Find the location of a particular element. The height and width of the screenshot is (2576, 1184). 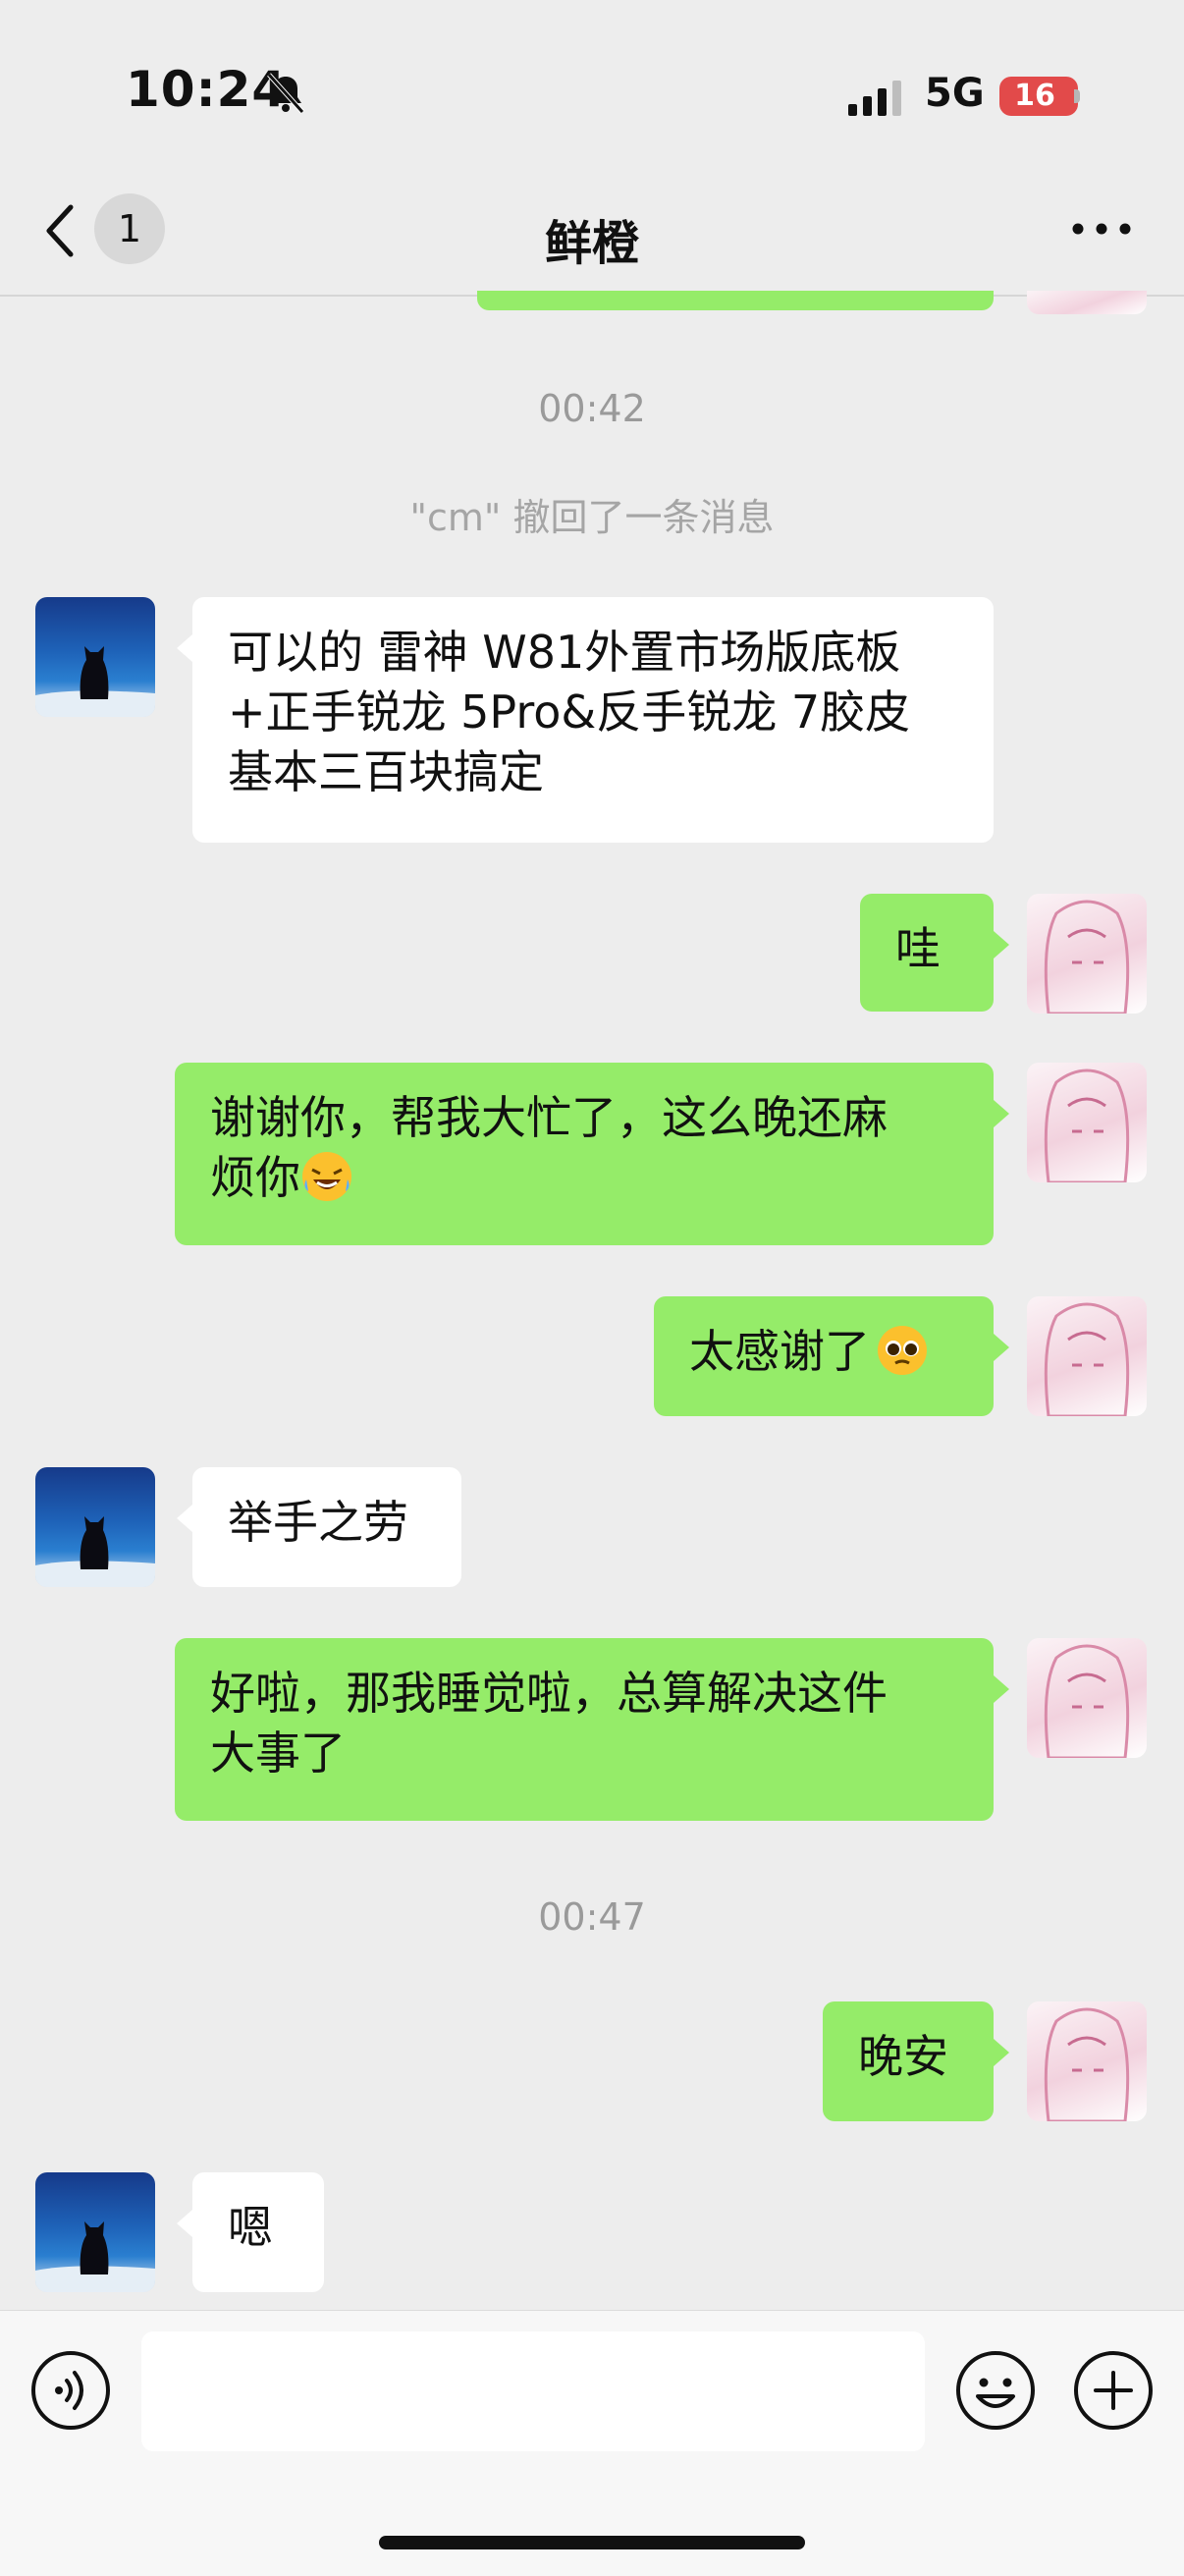

recall-notice: "cm" 撤回了一条消息 is located at coordinates (592, 517).